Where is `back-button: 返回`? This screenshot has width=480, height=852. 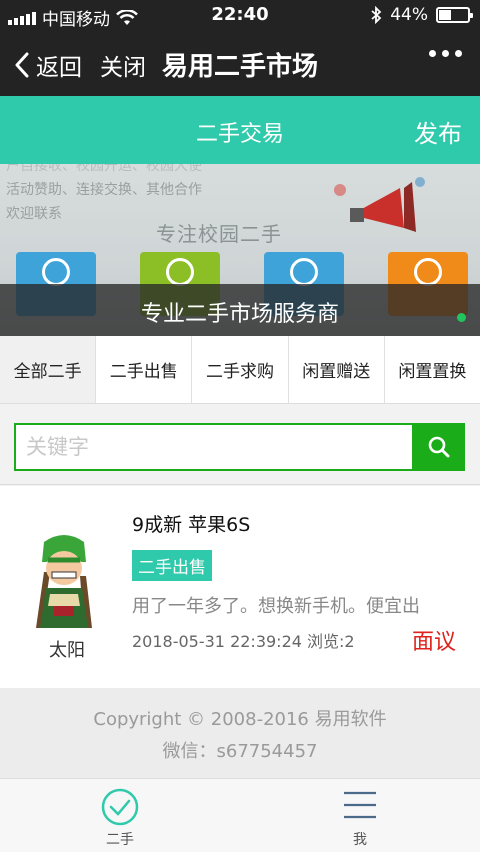 back-button: 返回 is located at coordinates (48, 65).